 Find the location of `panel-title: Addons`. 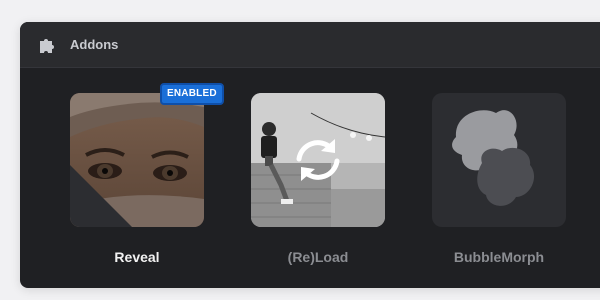

panel-title: Addons is located at coordinates (94, 44).